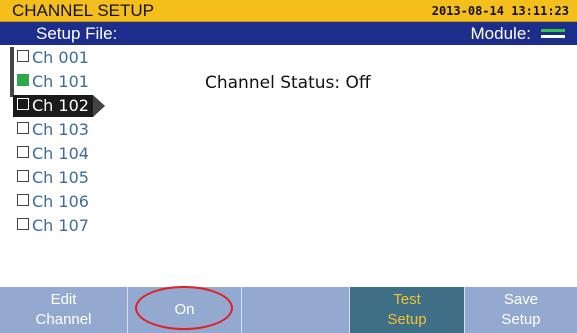 This screenshot has height=333, width=577. I want to click on channel-item: Ch 106, so click(53, 202).